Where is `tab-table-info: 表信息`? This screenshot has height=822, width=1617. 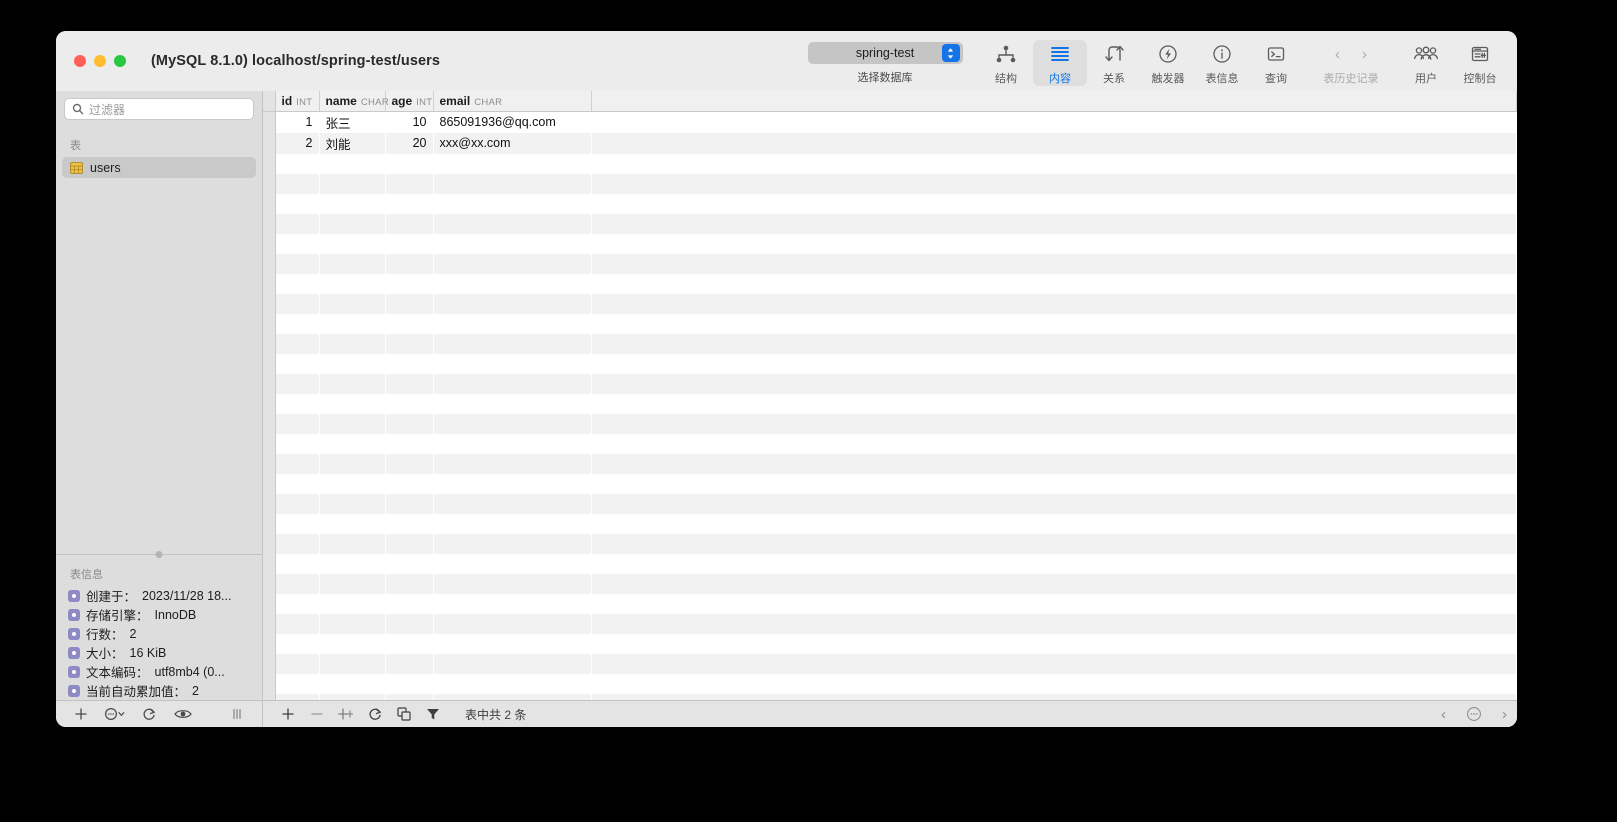
tab-table-info: 表信息 is located at coordinates (1222, 63).